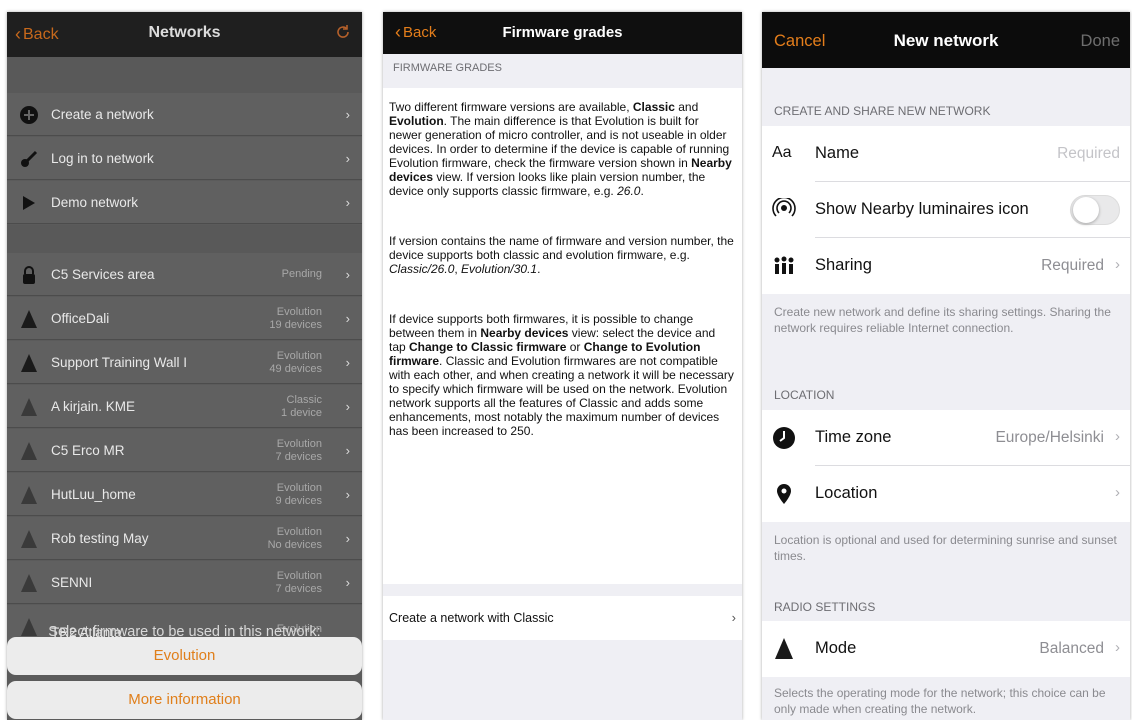 Image resolution: width=1132 pixels, height=720 pixels. What do you see at coordinates (562, 618) in the screenshot?
I see `create-network-classic-row: Create a network with Classic ›` at bounding box center [562, 618].